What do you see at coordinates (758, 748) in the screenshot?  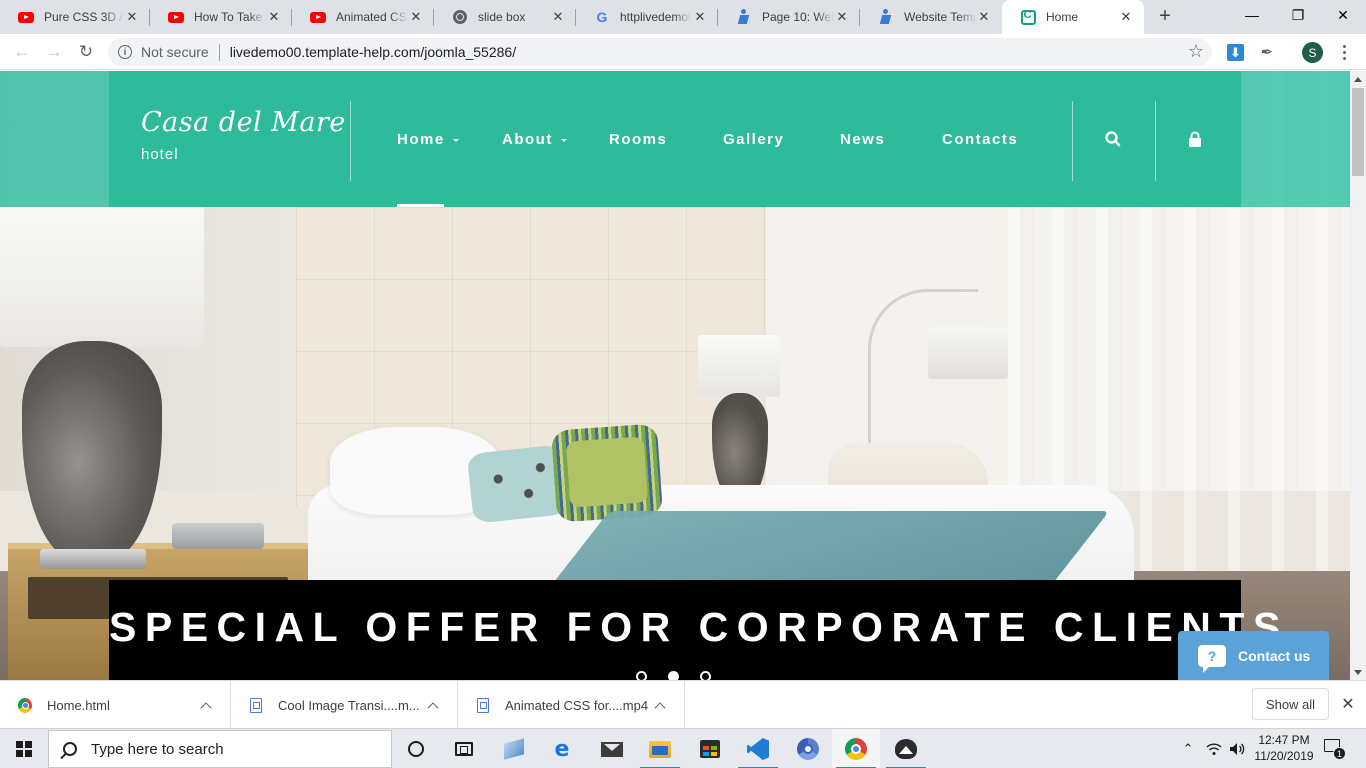 I see `vscode-icon` at bounding box center [758, 748].